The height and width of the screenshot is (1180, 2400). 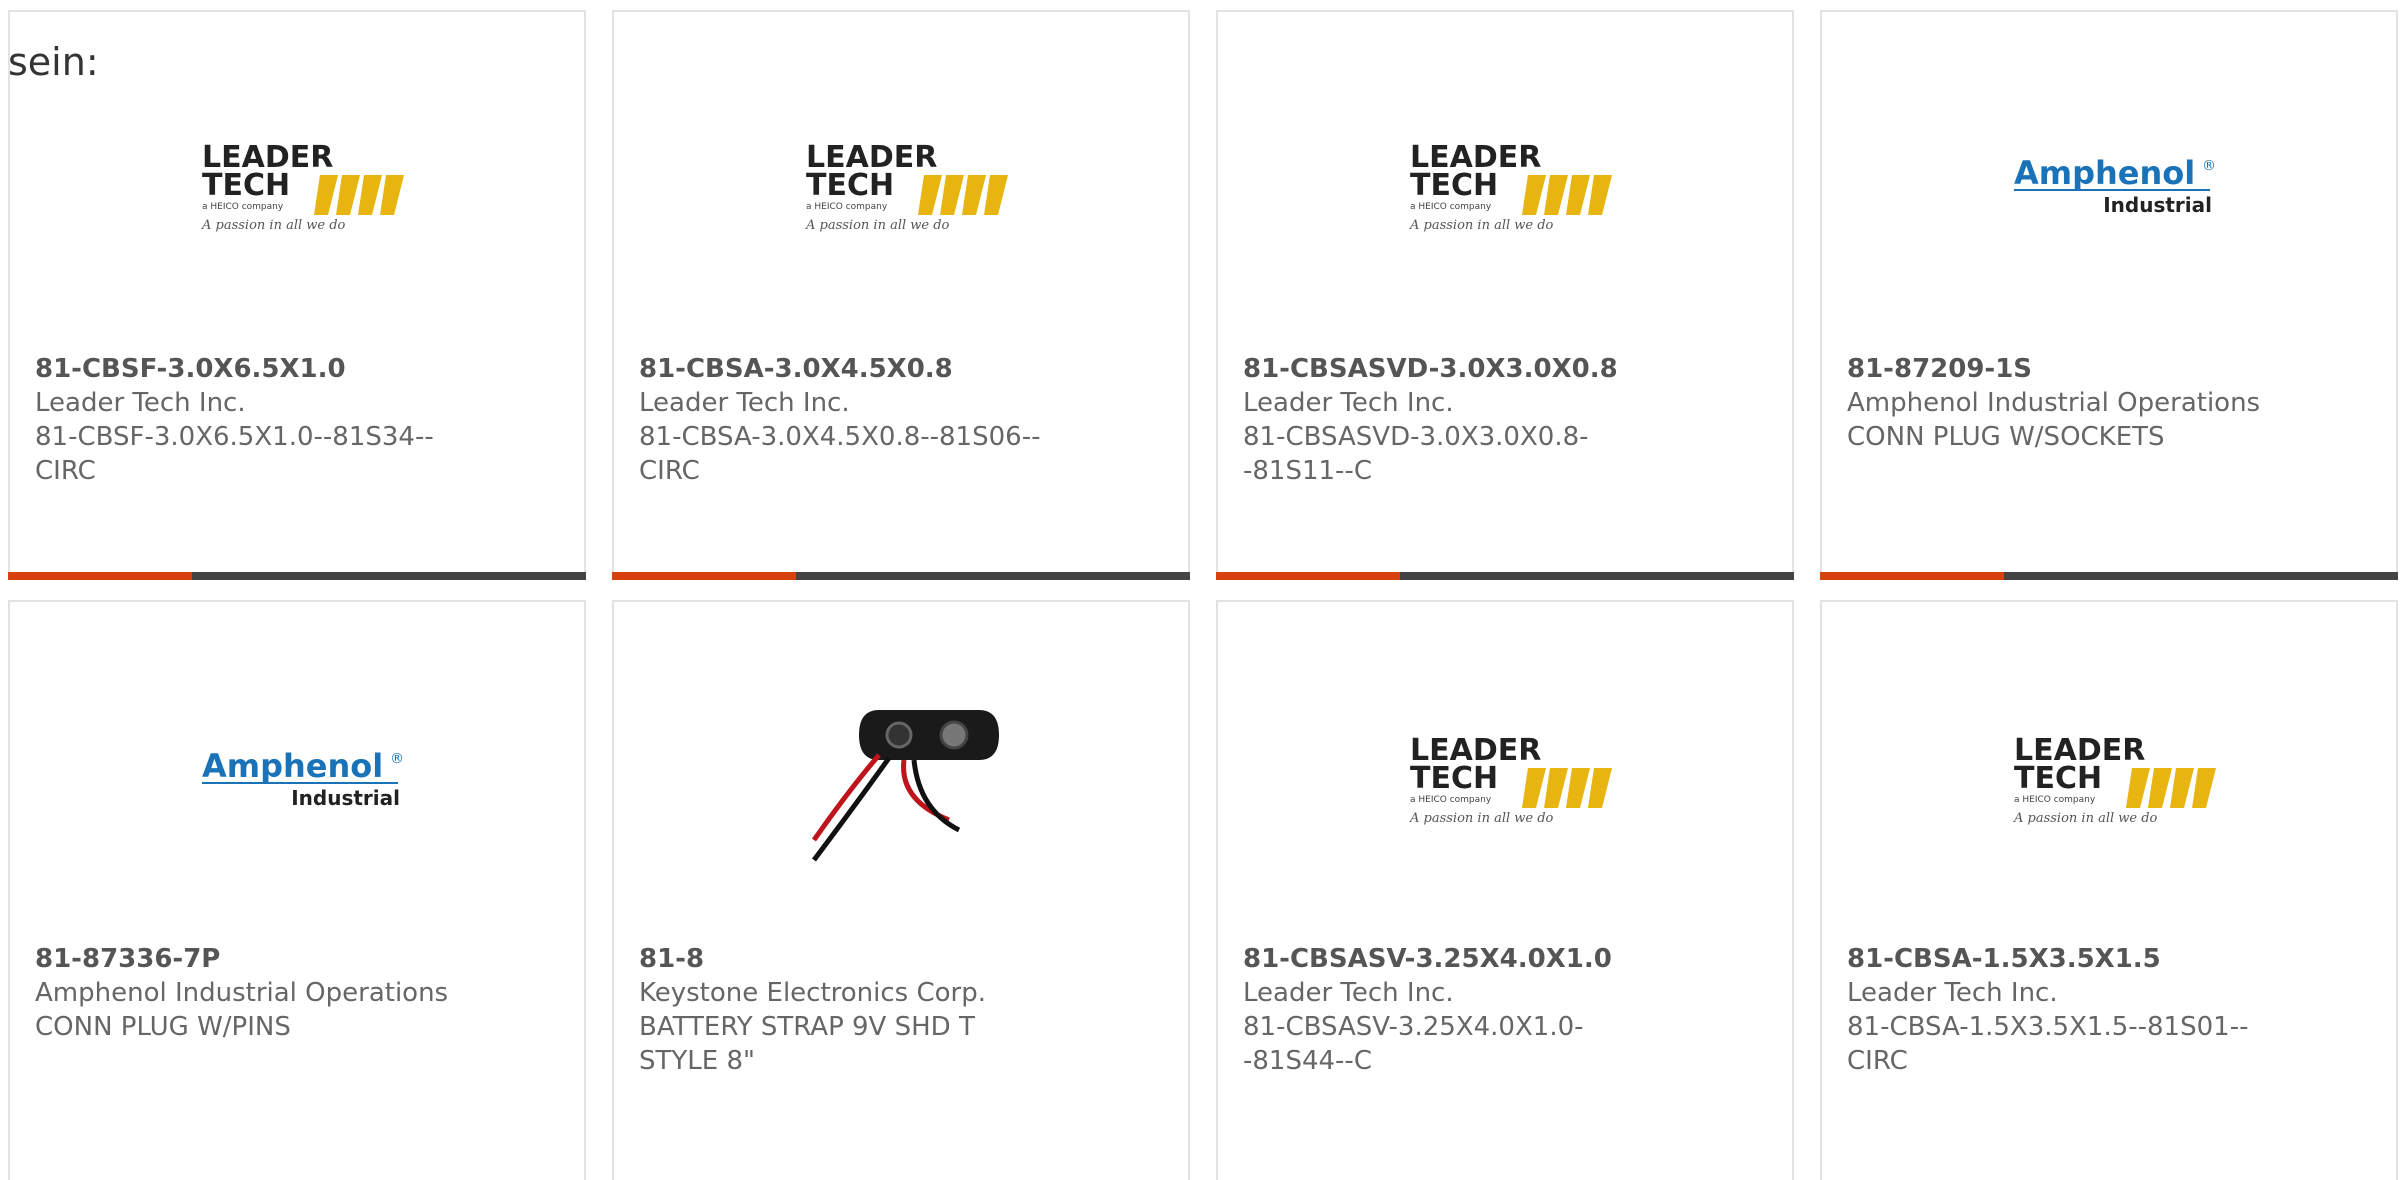 I want to click on part-number: 81-8, so click(x=849, y=959).